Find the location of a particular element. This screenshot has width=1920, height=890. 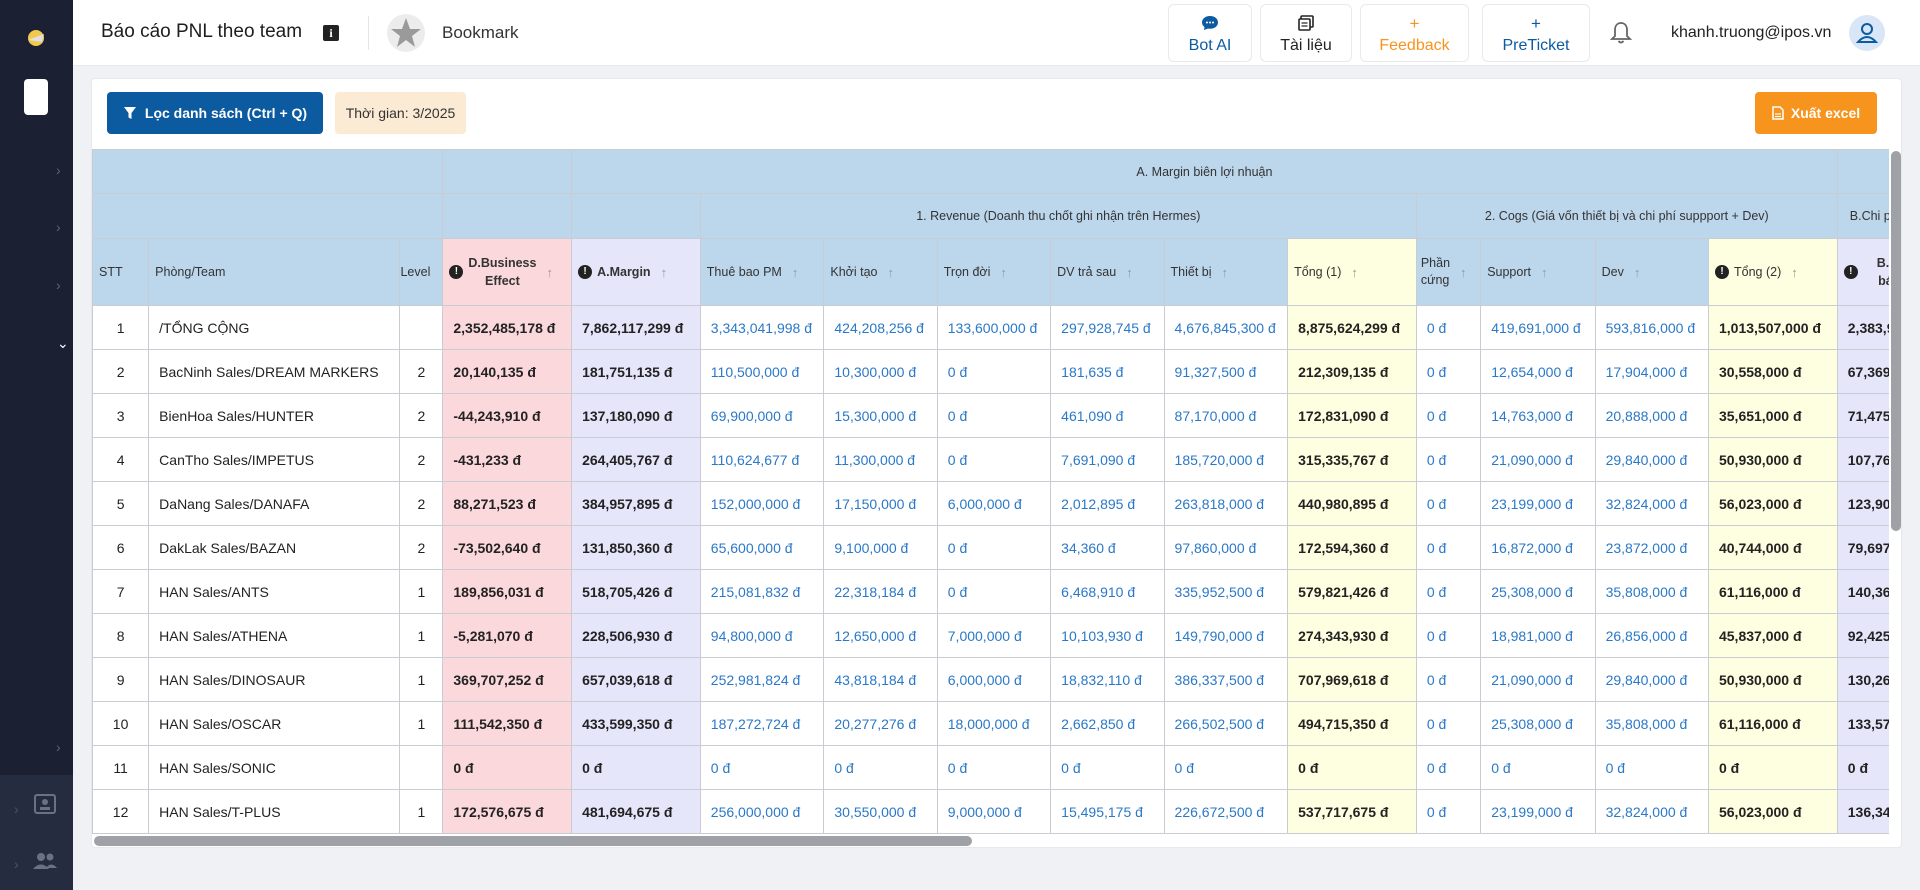

column-header-business-effect: ! D.Business Effect ↑ is located at coordinates (507, 272).